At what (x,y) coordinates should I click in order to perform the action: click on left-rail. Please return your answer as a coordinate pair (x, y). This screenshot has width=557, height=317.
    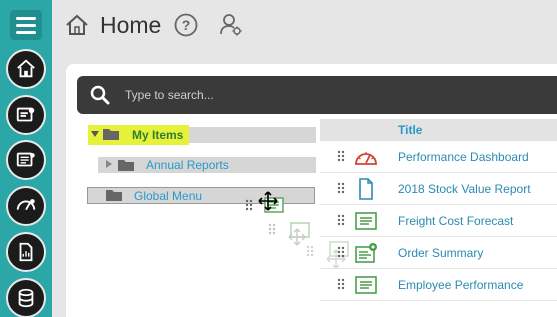
    Looking at the image, I should click on (26, 158).